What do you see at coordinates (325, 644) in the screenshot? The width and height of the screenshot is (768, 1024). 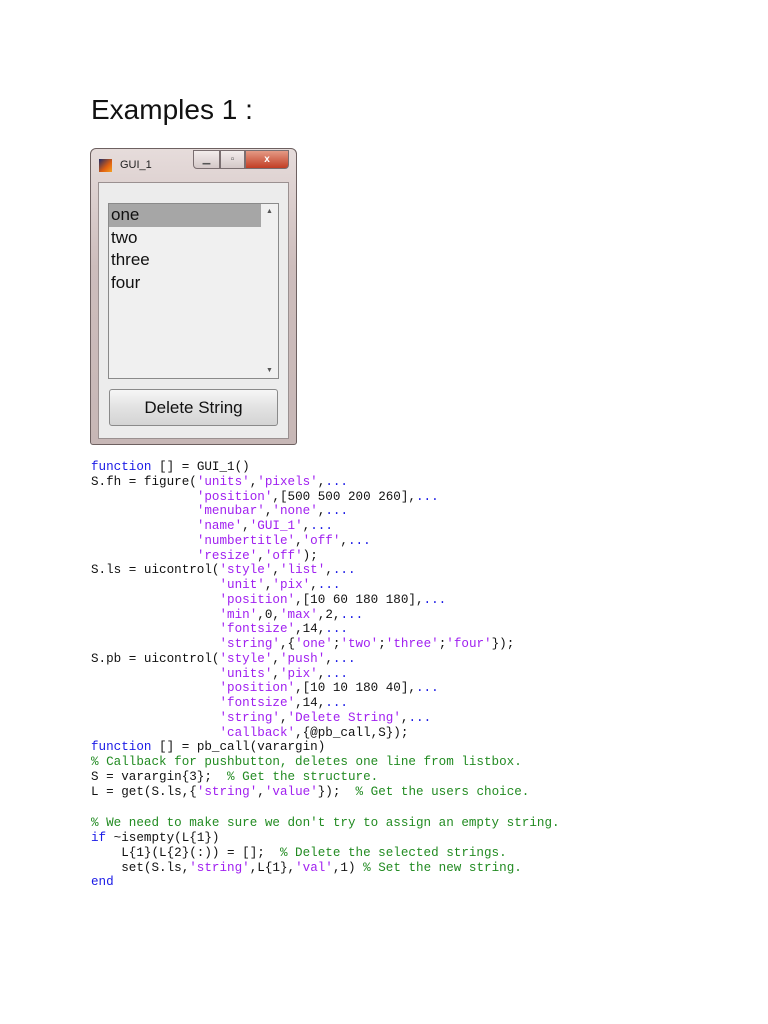 I see `code-line: 'string',{'one';'two';'three';'four'});` at bounding box center [325, 644].